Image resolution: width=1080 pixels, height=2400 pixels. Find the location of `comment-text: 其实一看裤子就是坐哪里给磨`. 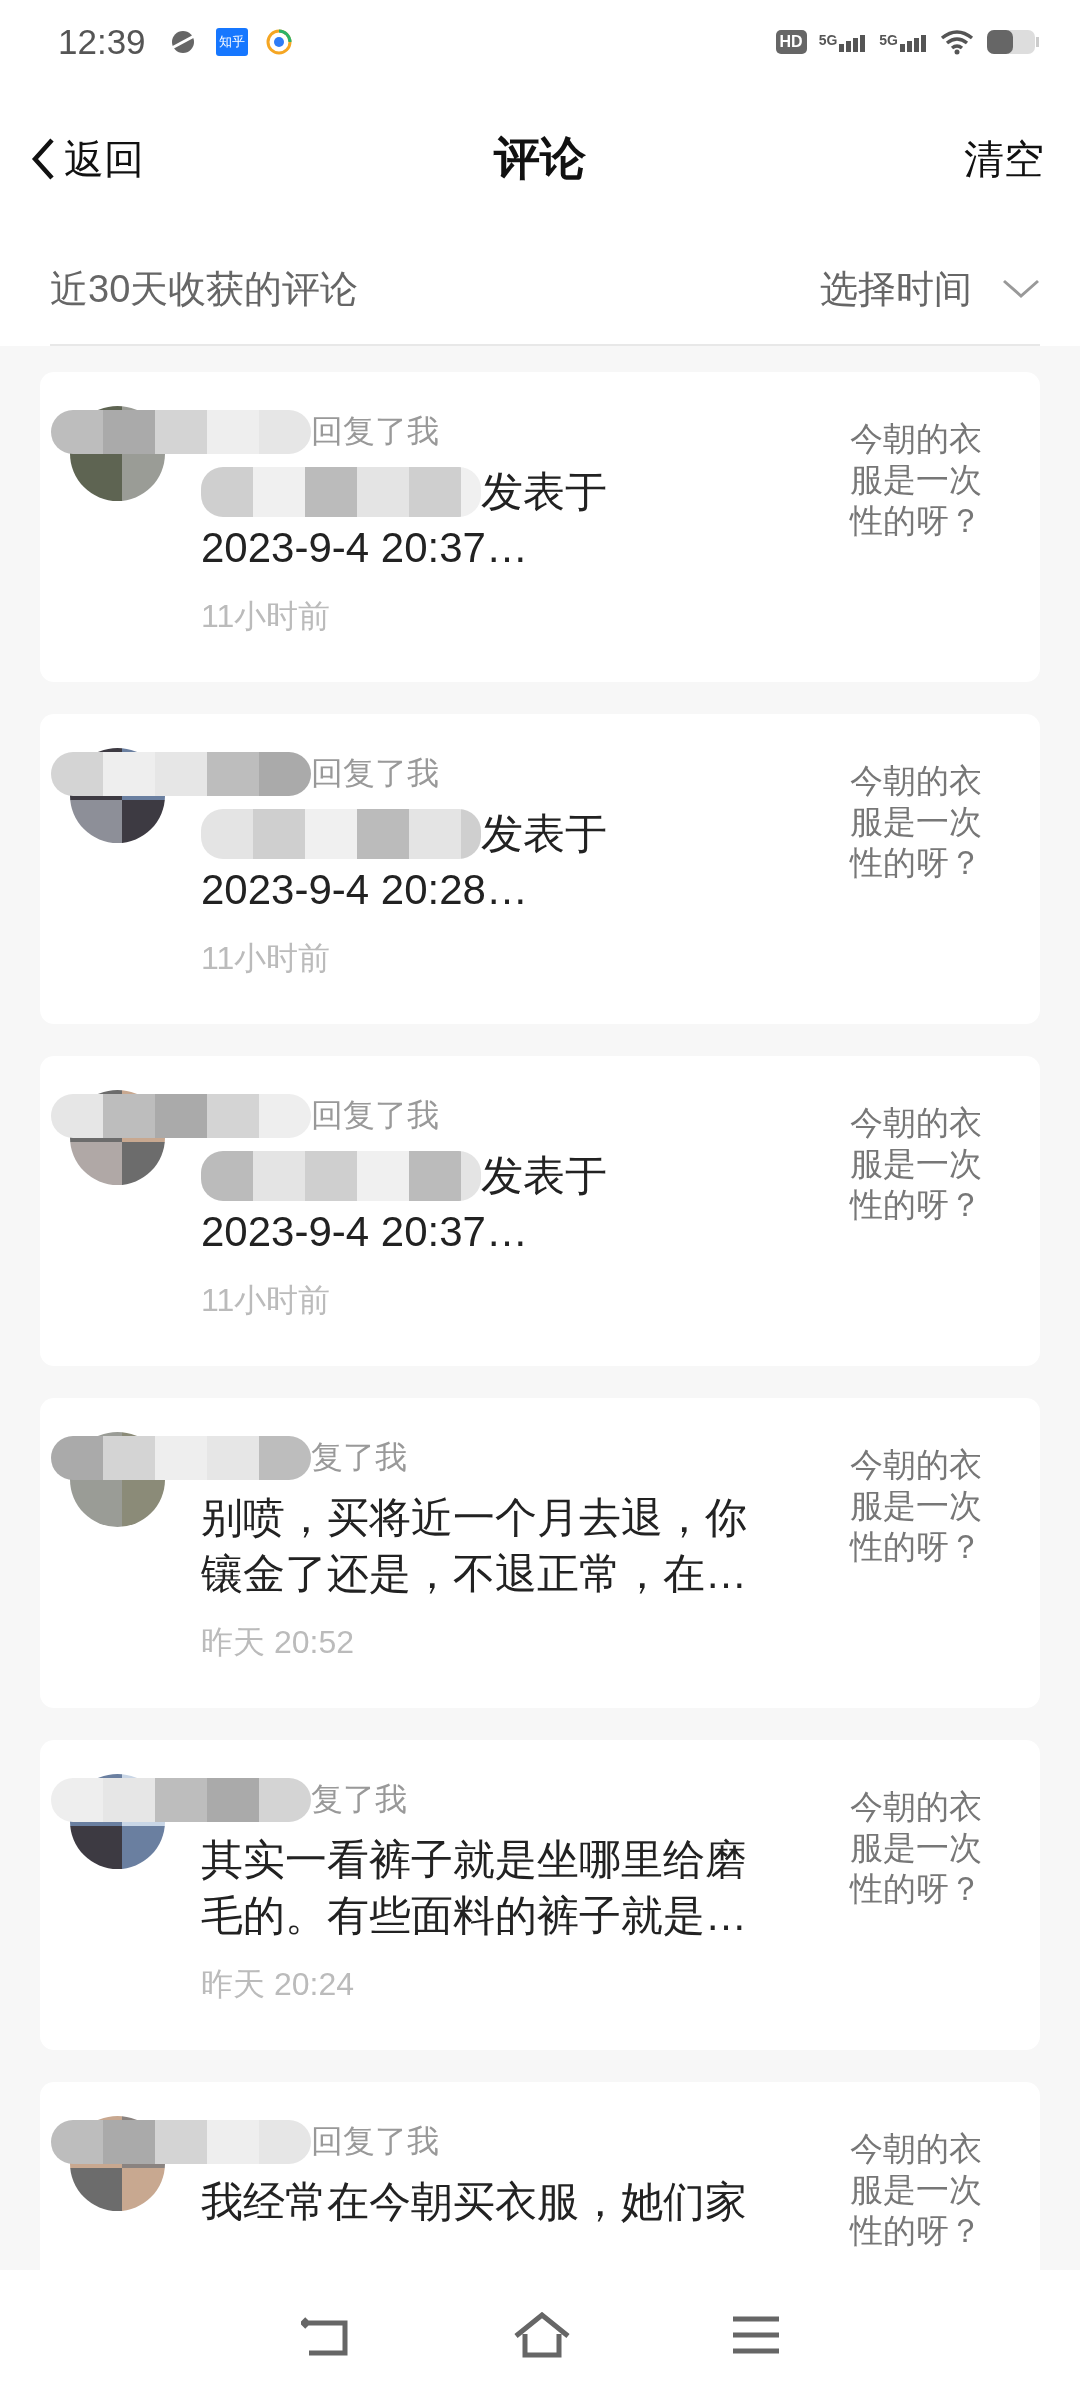

comment-text: 其实一看裤子就是坐哪里给磨 is located at coordinates (474, 1860).